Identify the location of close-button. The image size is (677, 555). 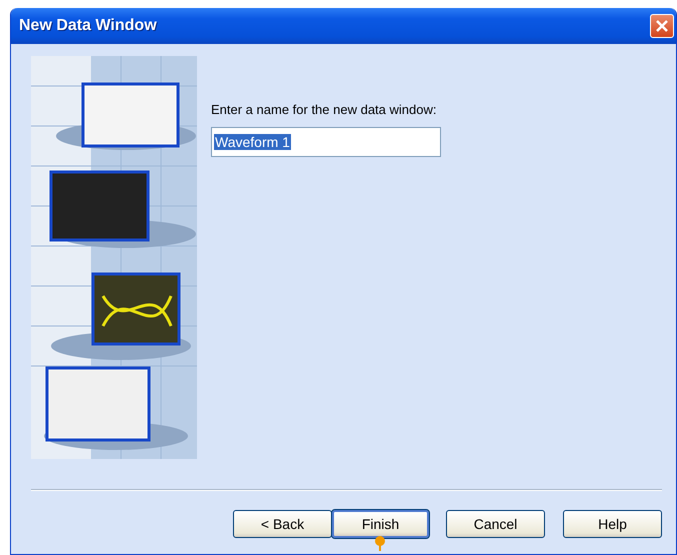
(662, 26).